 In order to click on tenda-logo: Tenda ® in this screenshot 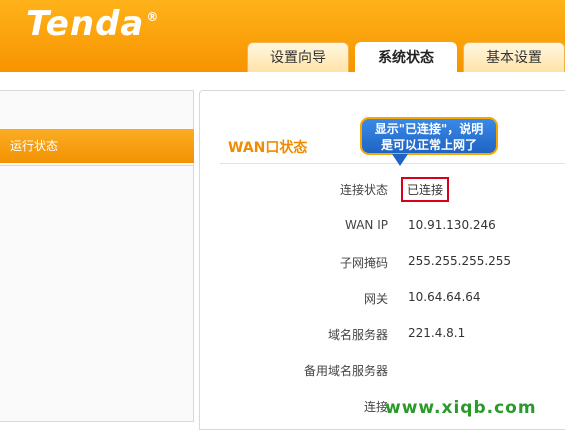, I will do `click(93, 24)`.